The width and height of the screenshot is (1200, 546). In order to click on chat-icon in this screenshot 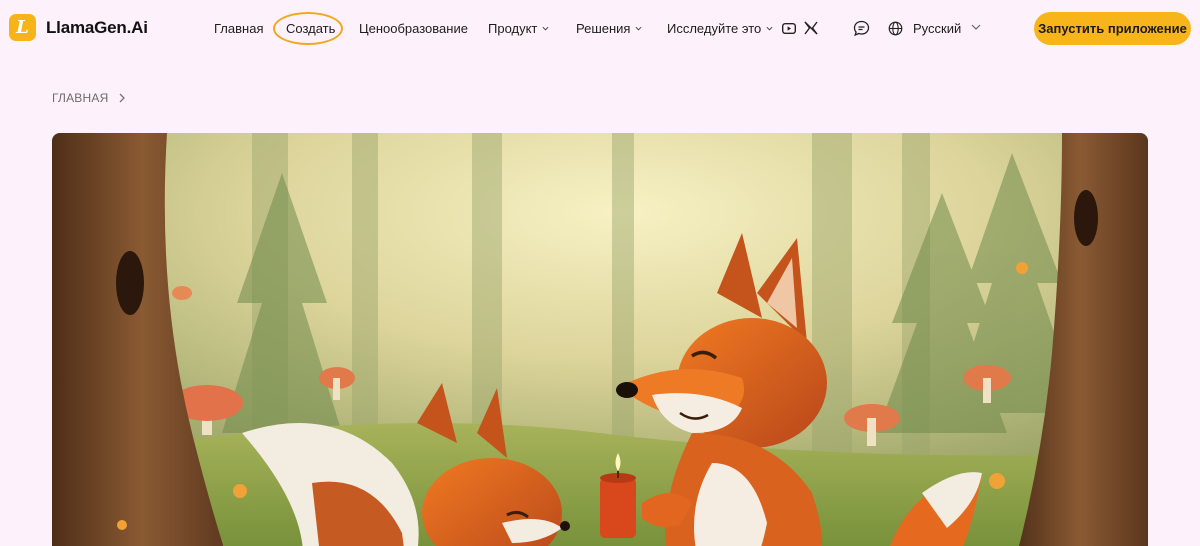, I will do `click(861, 28)`.